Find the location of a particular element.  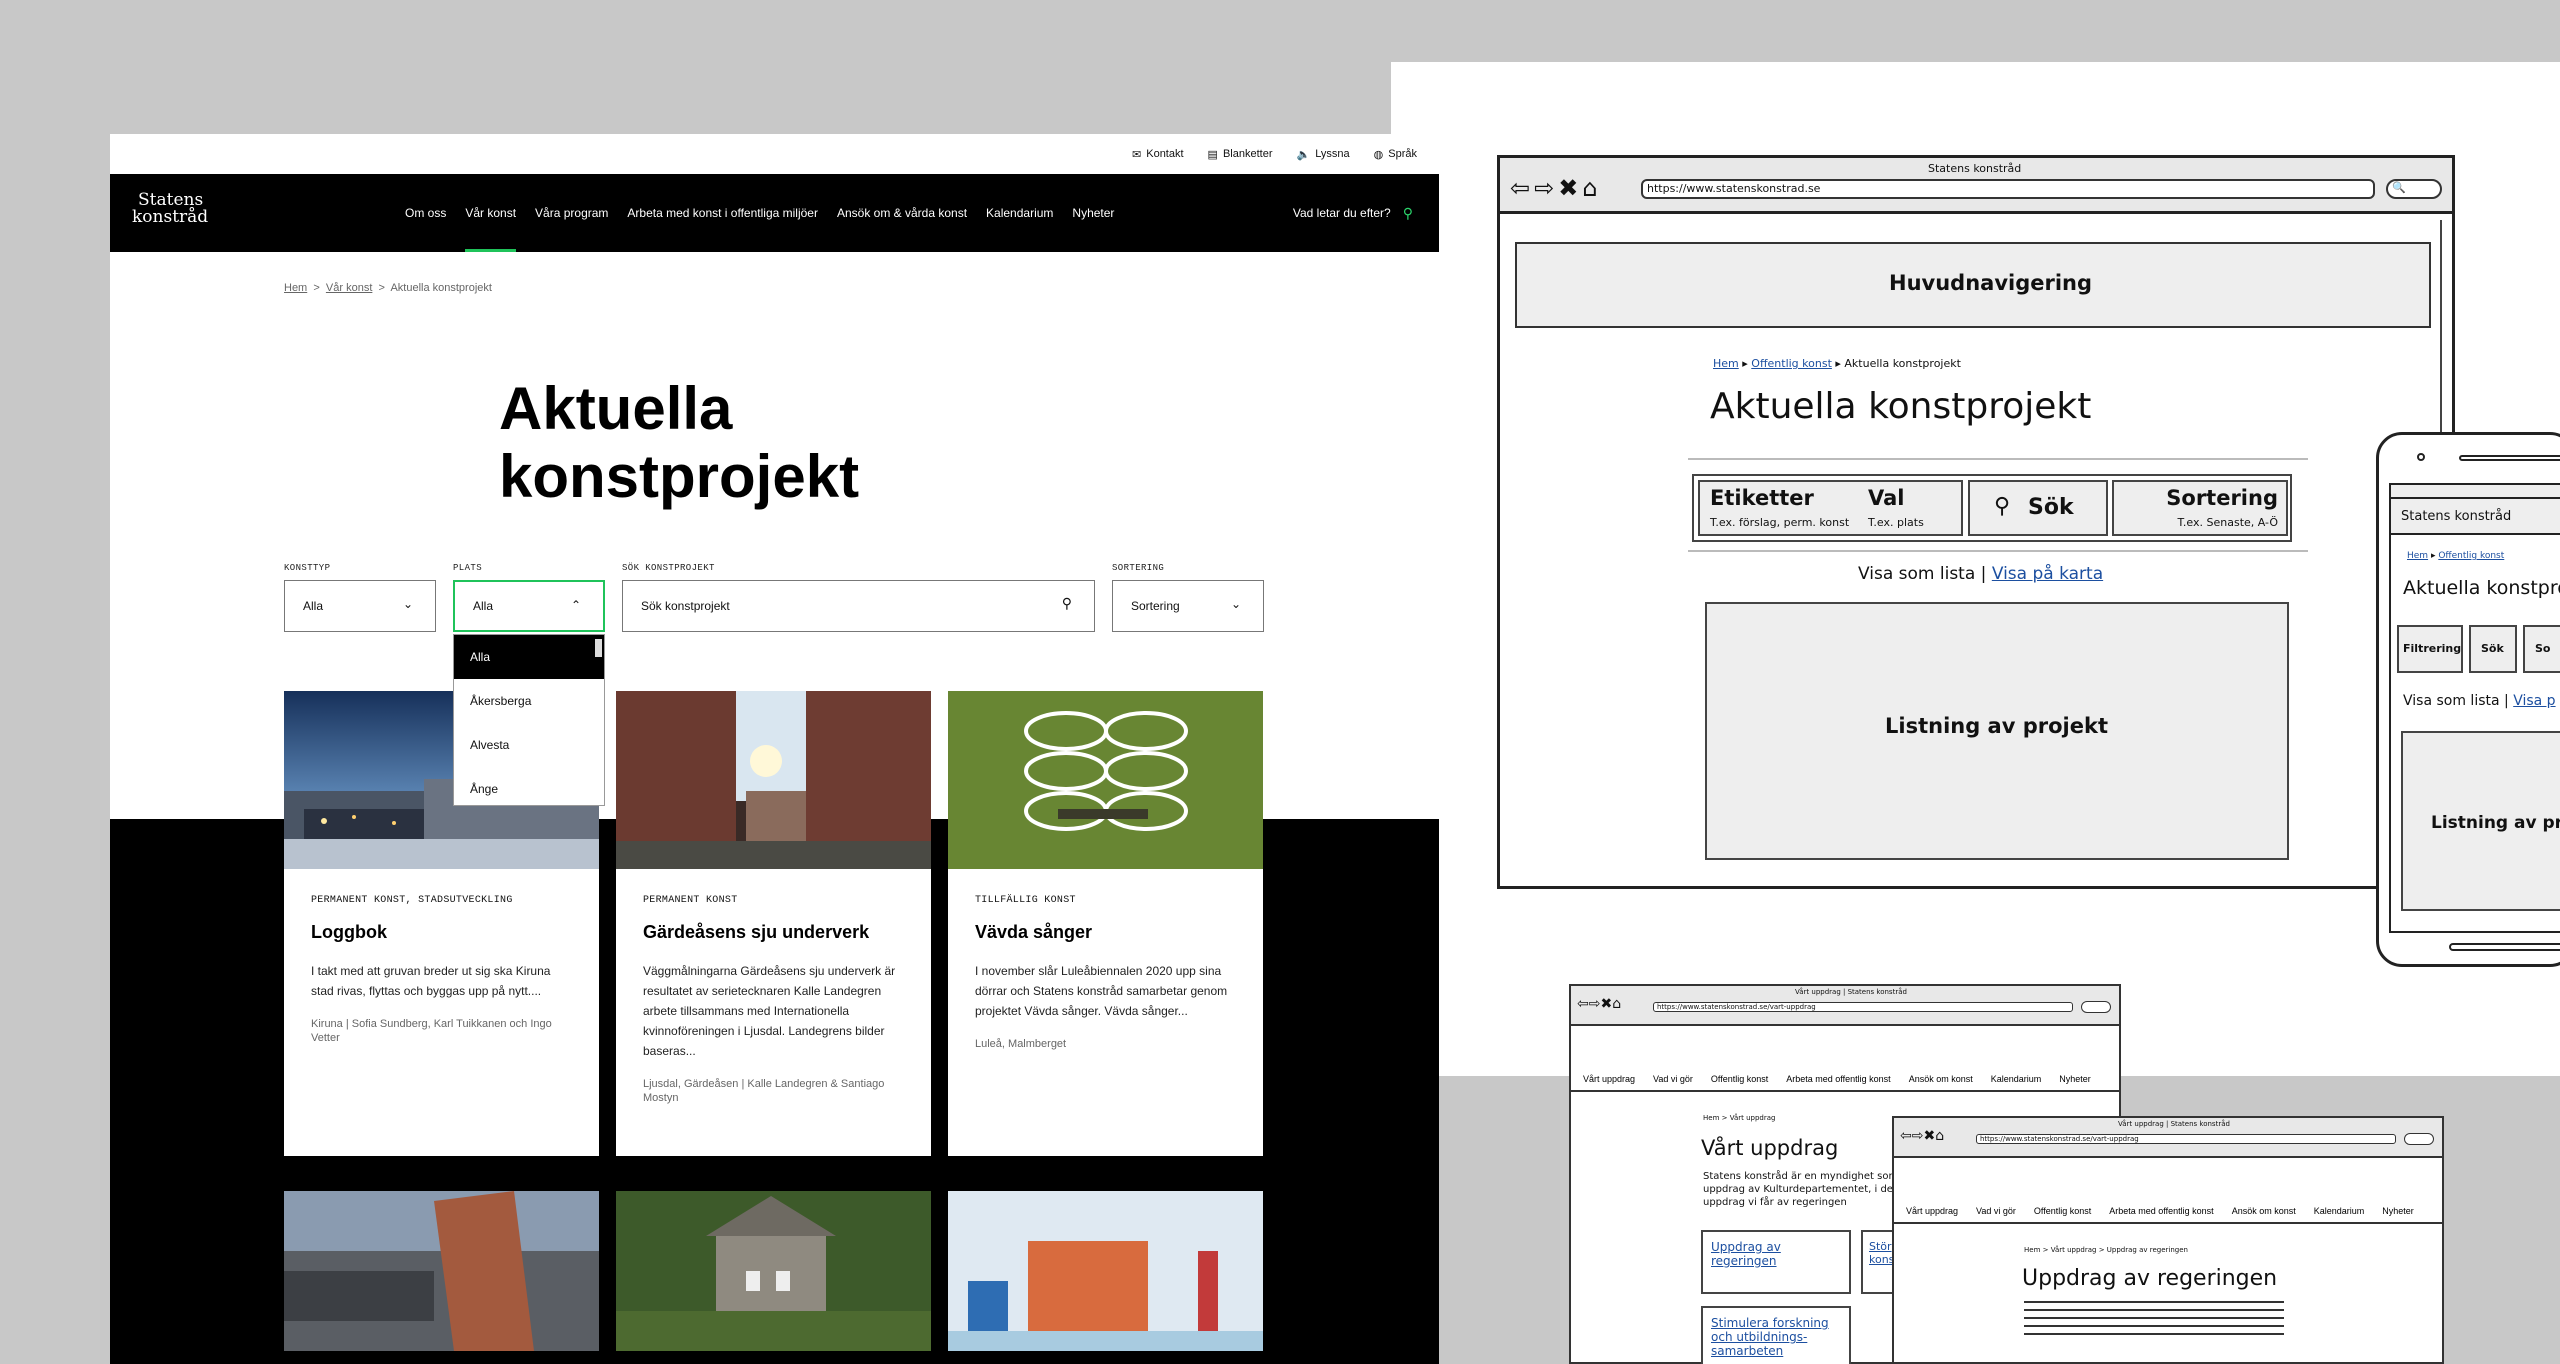

wireframe-view-toggle: Visa som lista | Visa på karta is located at coordinates (1981, 574).